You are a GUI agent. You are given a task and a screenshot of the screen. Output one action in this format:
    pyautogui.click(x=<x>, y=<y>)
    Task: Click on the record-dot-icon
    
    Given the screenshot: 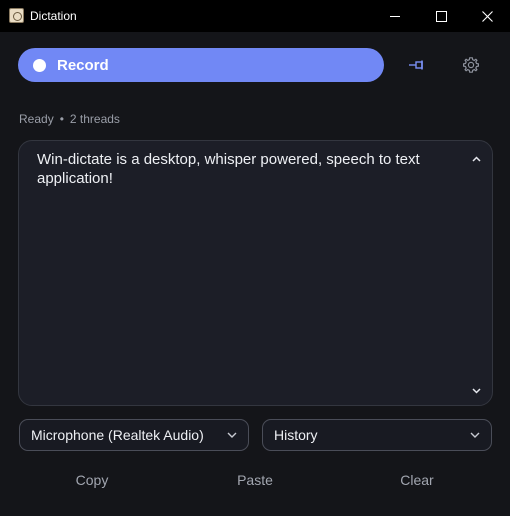 What is the action you would take?
    pyautogui.click(x=39, y=65)
    